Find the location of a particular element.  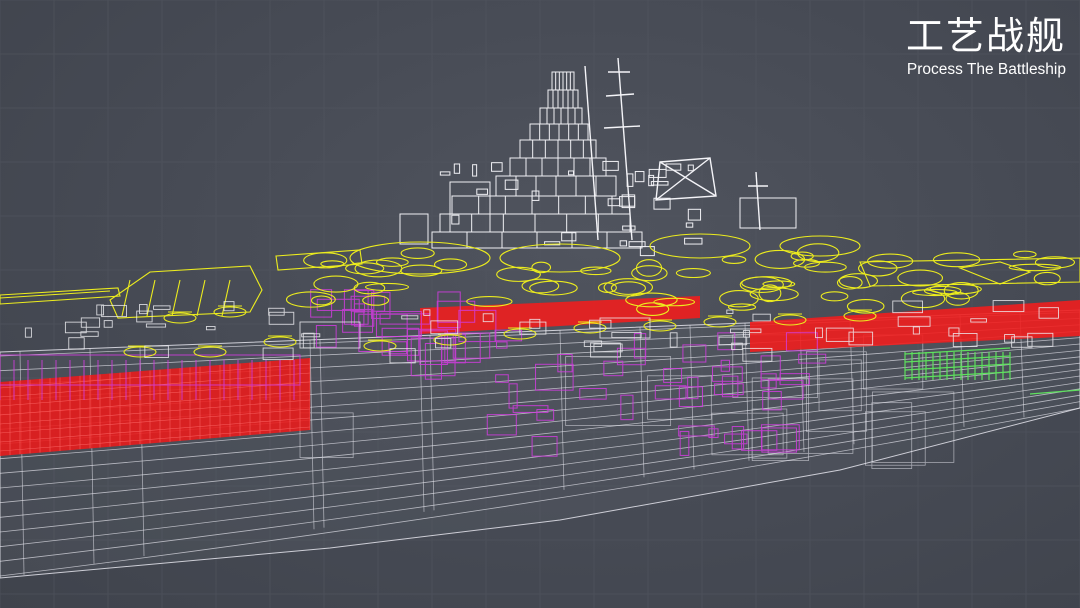

forward-director is located at coordinates (414, 229).